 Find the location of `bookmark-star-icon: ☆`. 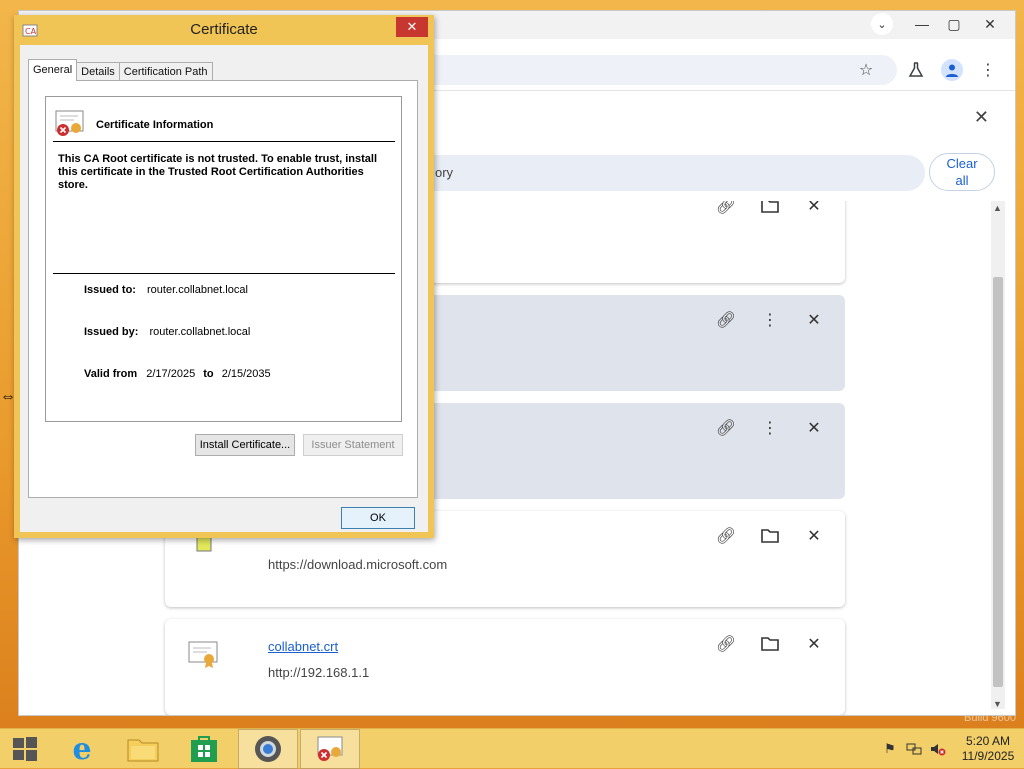

bookmark-star-icon: ☆ is located at coordinates (866, 70).